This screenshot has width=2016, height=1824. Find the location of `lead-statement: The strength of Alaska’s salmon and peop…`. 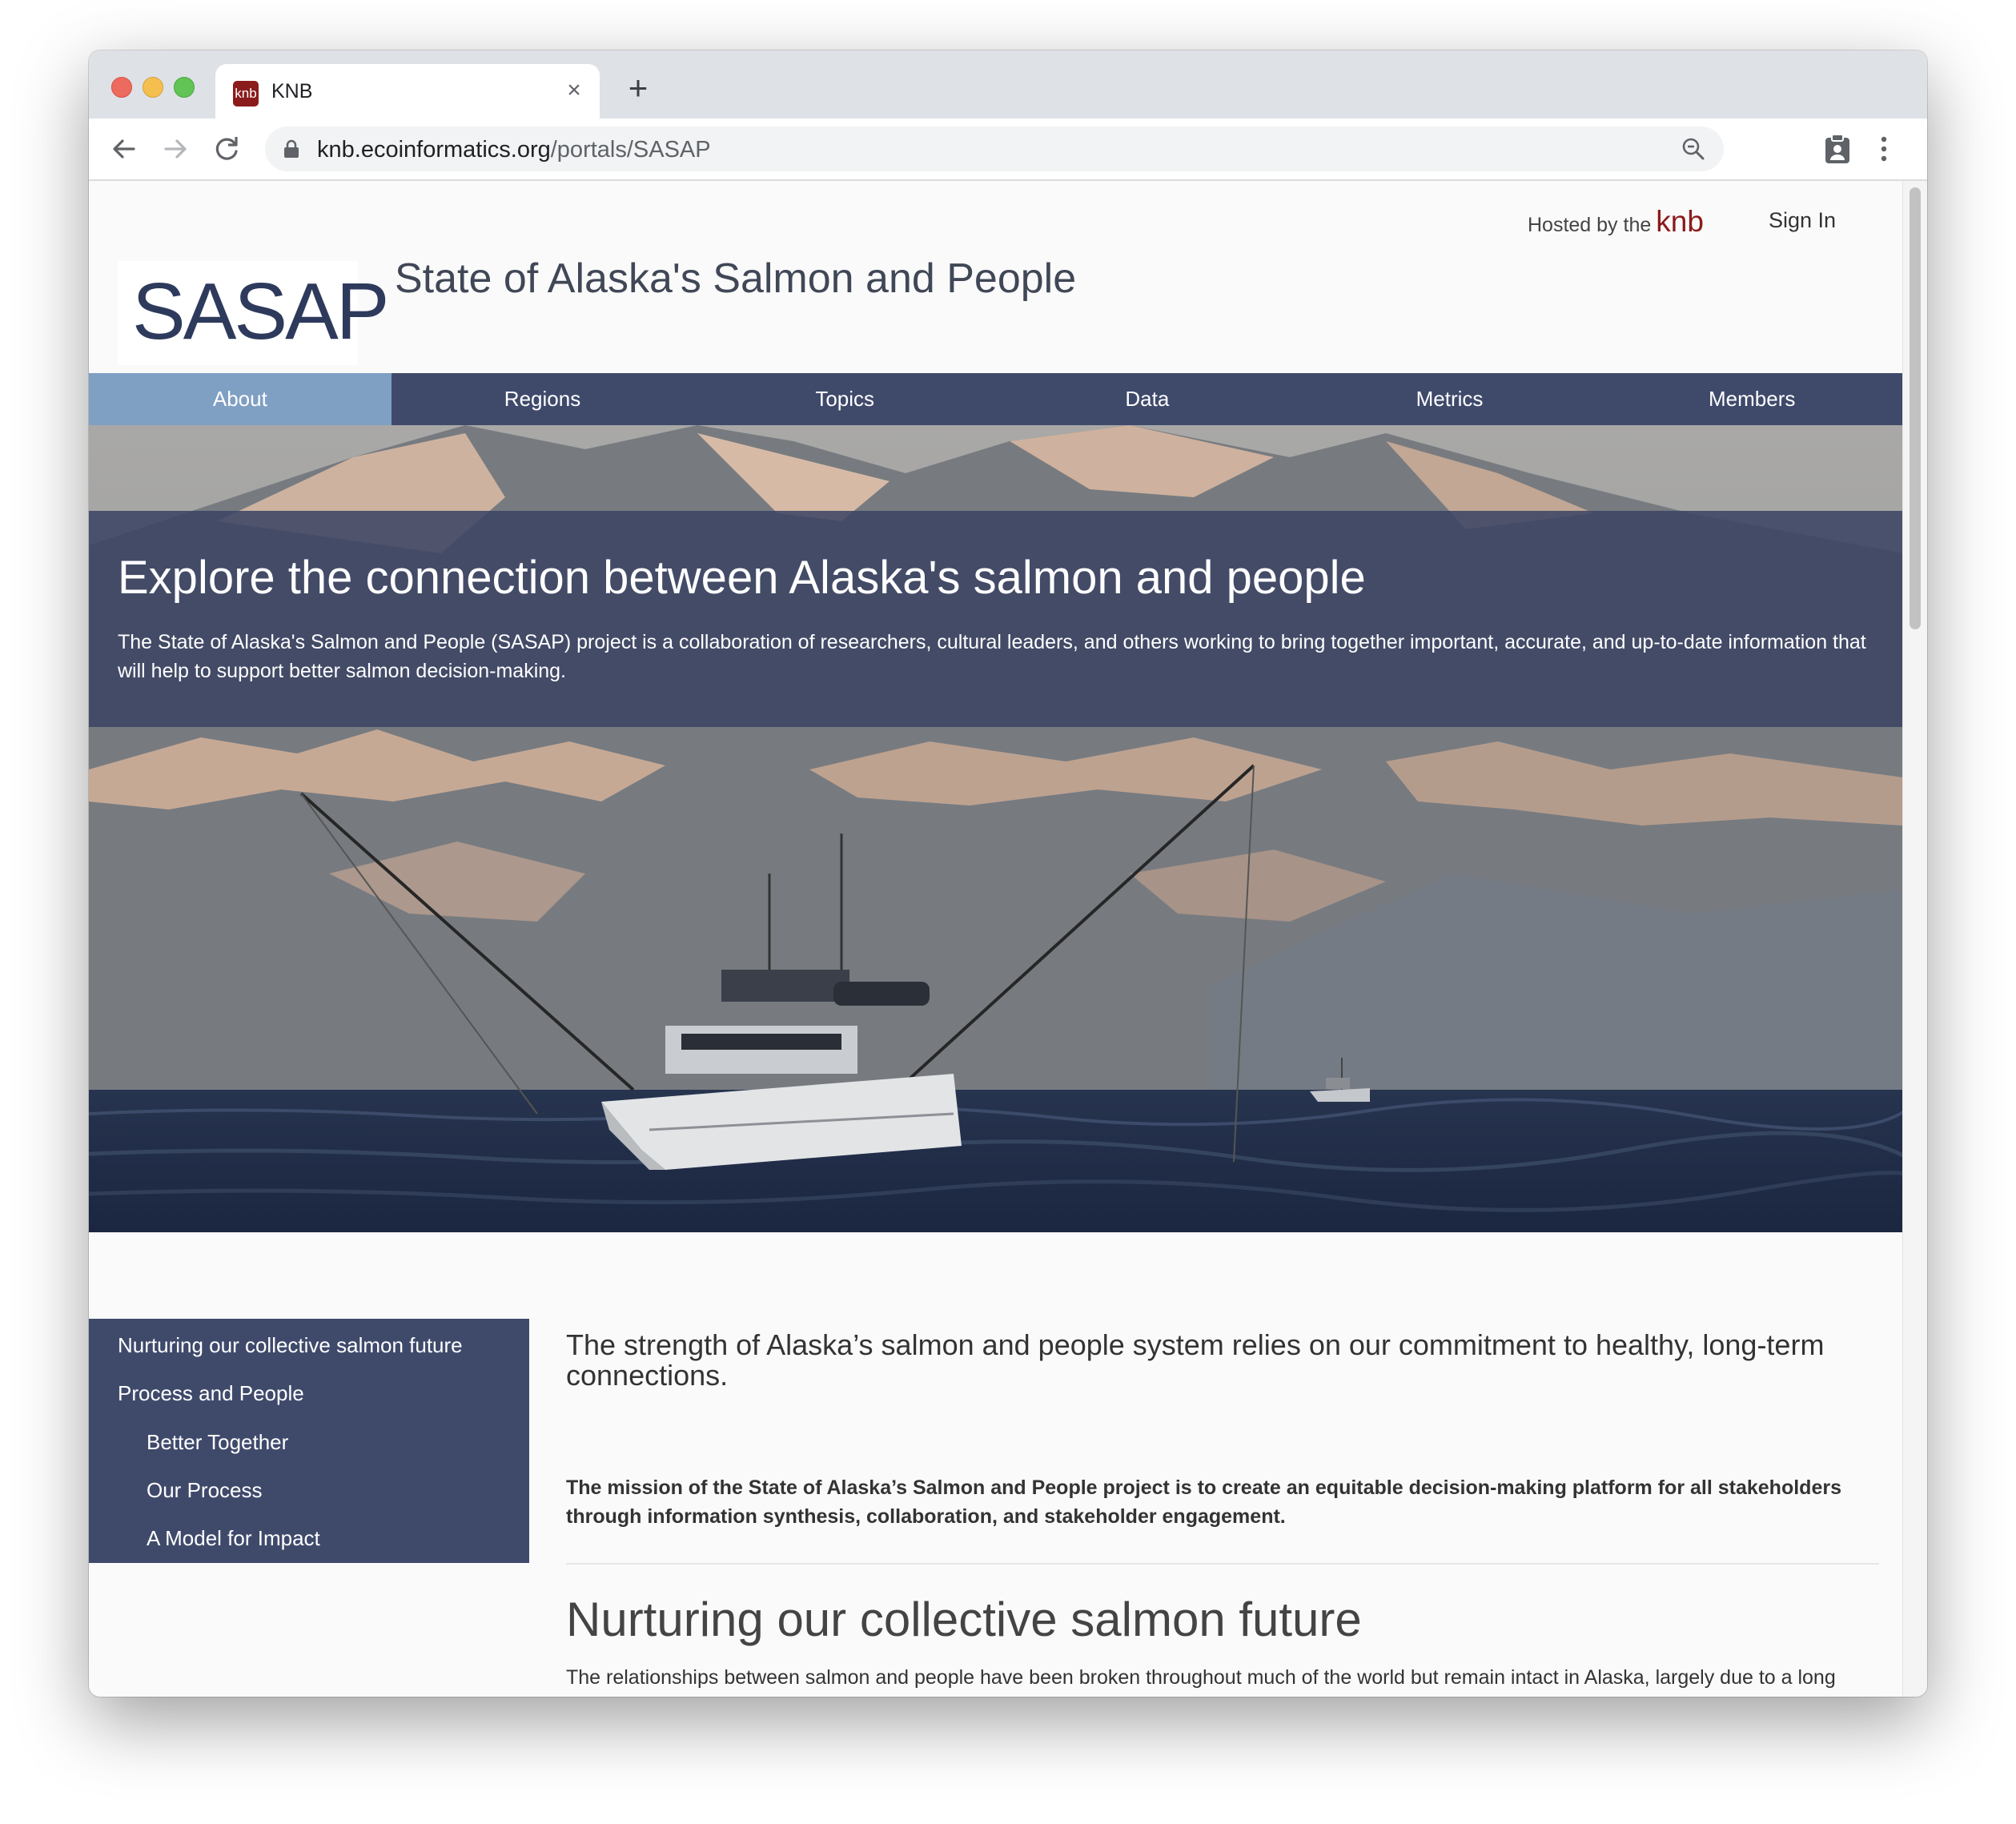

lead-statement: The strength of Alaska’s salmon and peop… is located at coordinates (1195, 1360).